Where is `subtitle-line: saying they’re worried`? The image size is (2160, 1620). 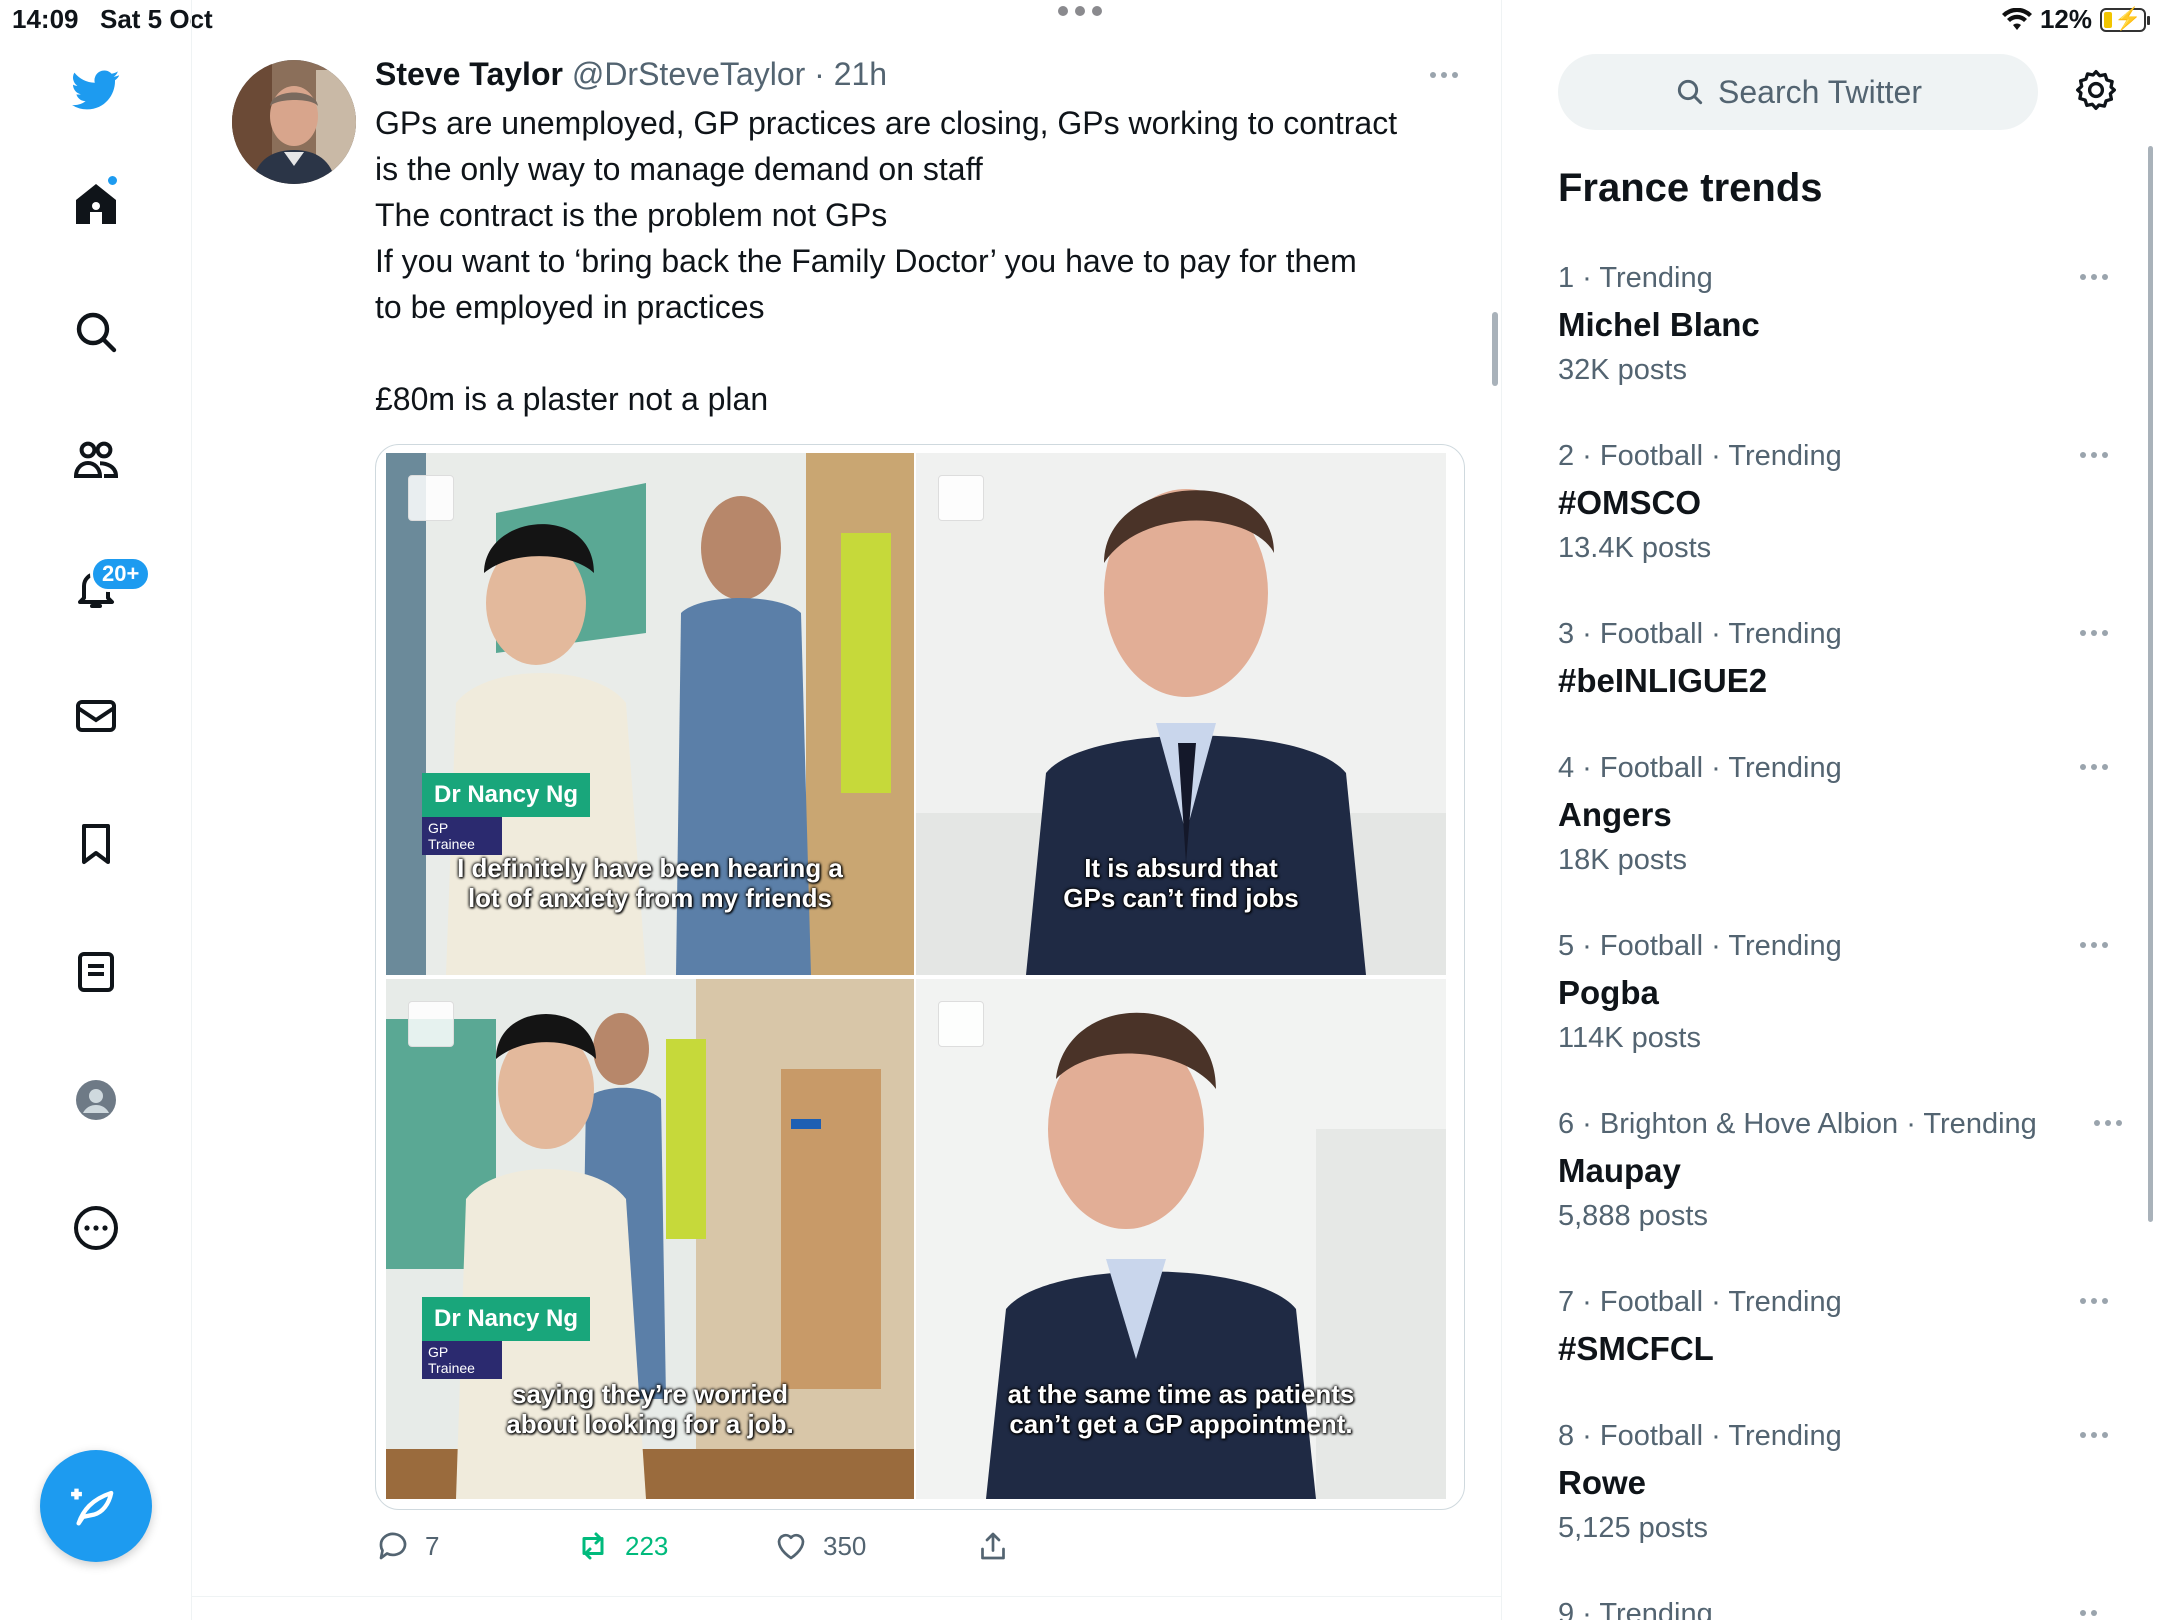 subtitle-line: saying they’re worried is located at coordinates (650, 1394).